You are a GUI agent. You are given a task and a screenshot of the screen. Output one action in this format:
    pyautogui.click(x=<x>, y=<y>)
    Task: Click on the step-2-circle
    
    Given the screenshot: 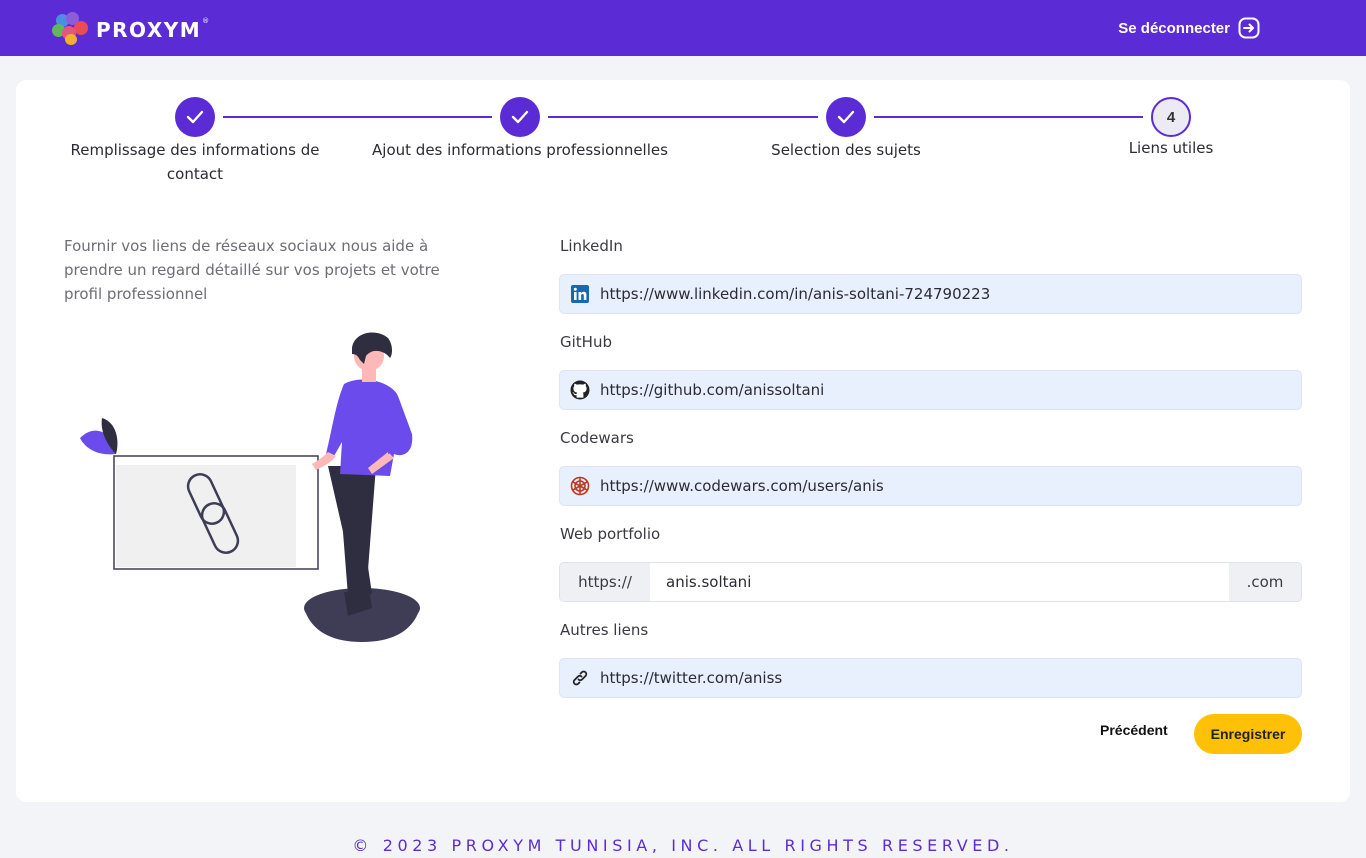 What is the action you would take?
    pyautogui.click(x=520, y=117)
    